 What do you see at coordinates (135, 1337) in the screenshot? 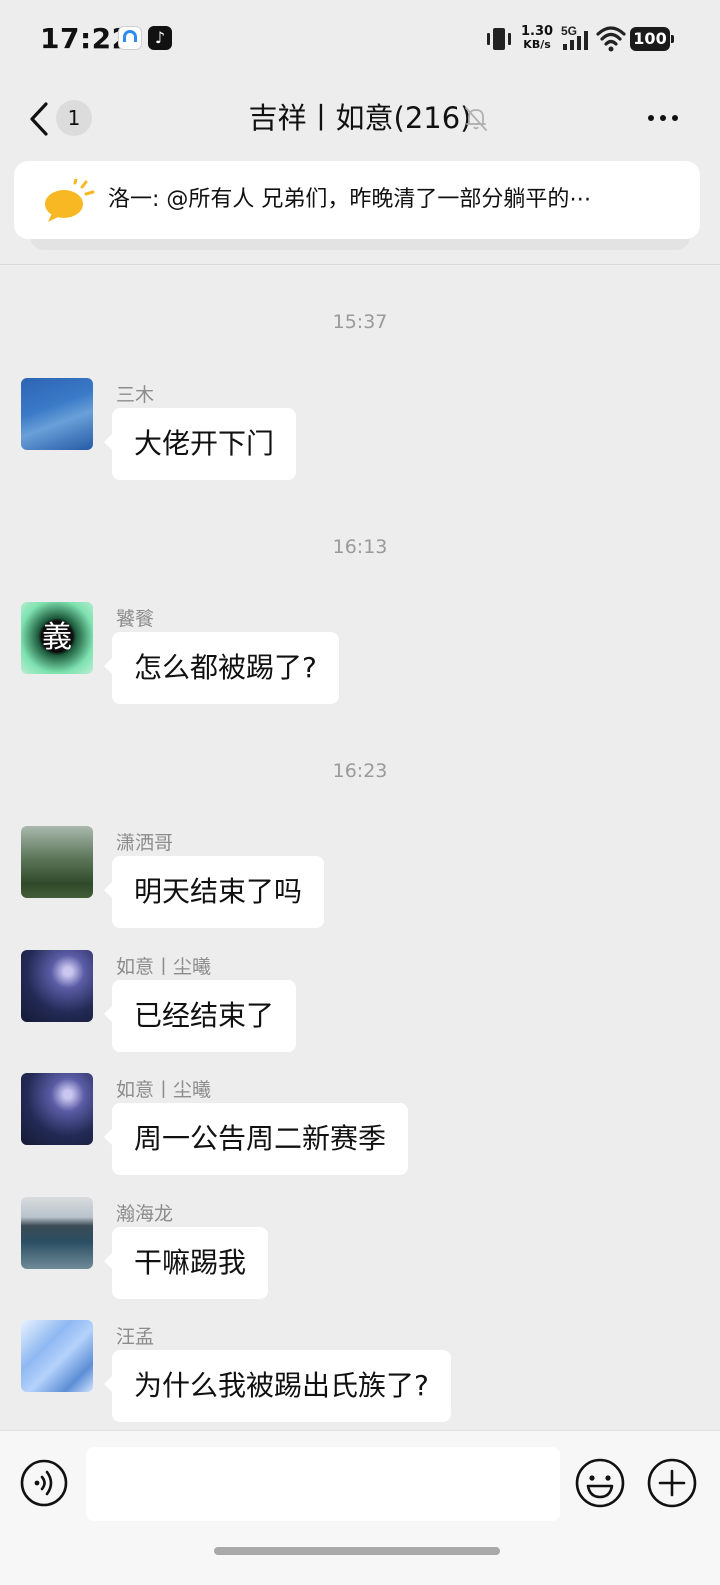
I see `sender-name: 汪孟` at bounding box center [135, 1337].